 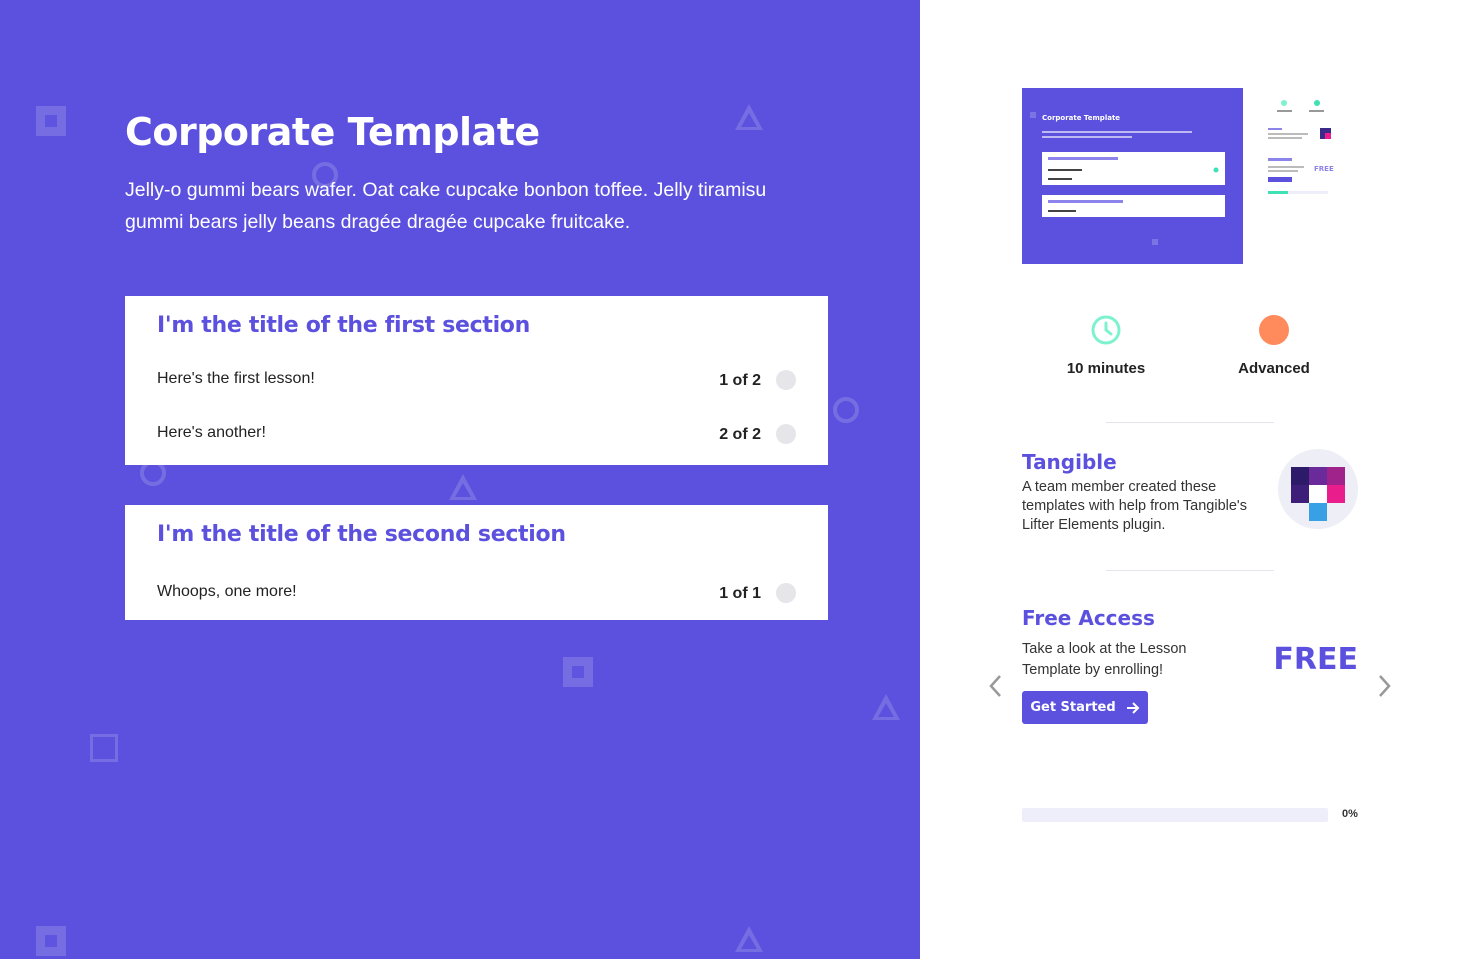 I want to click on thumbnail-image: FREE Corporate Template, so click(x=1190, y=176).